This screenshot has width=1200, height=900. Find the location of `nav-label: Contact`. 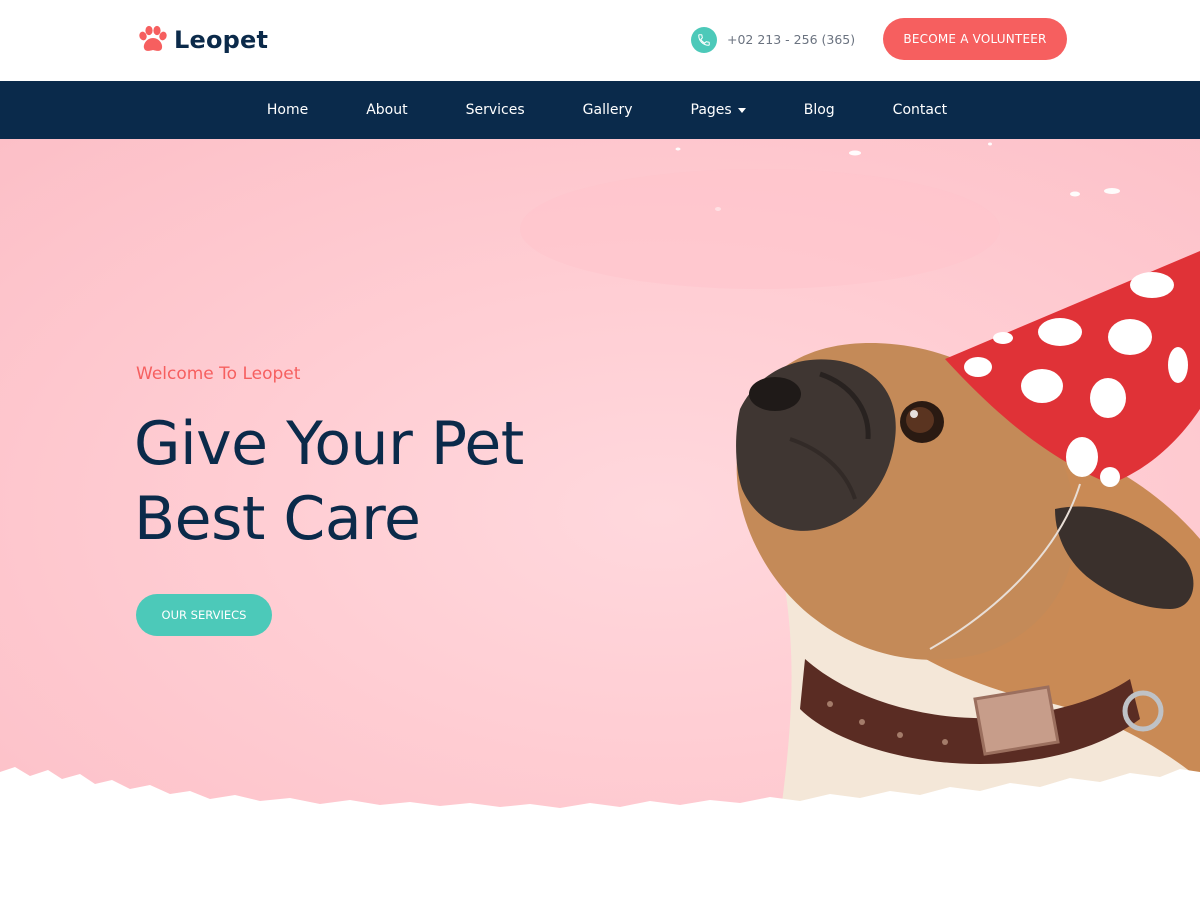

nav-label: Contact is located at coordinates (920, 110).